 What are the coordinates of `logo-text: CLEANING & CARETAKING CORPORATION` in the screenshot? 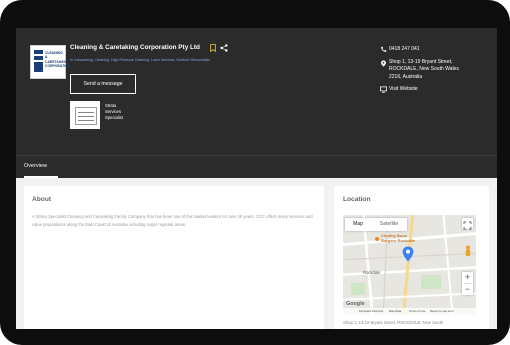 It's located at (58, 60).